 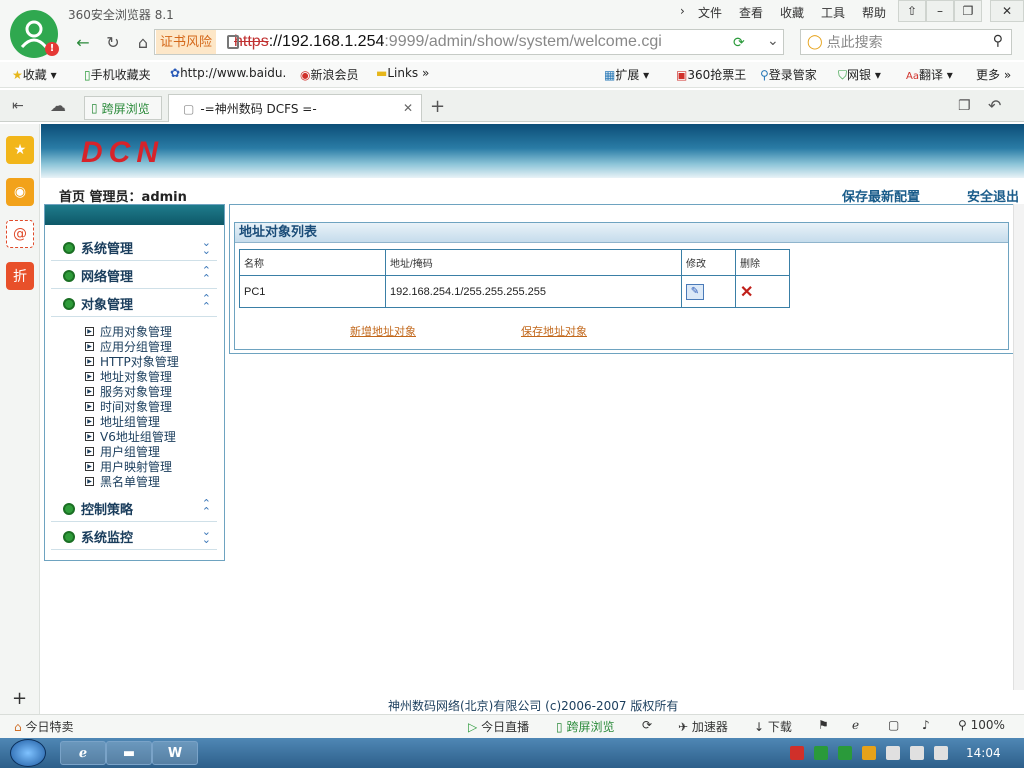 What do you see at coordinates (893, 753) in the screenshot?
I see `tray-network-icon` at bounding box center [893, 753].